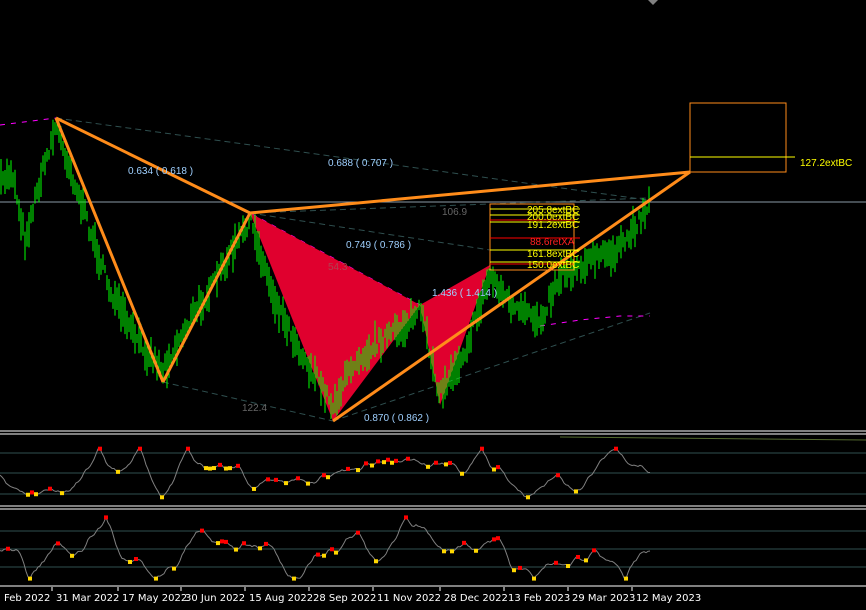 The width and height of the screenshot is (866, 610). I want to click on axis-tick-label: 29 Mar 2023, so click(603, 598).